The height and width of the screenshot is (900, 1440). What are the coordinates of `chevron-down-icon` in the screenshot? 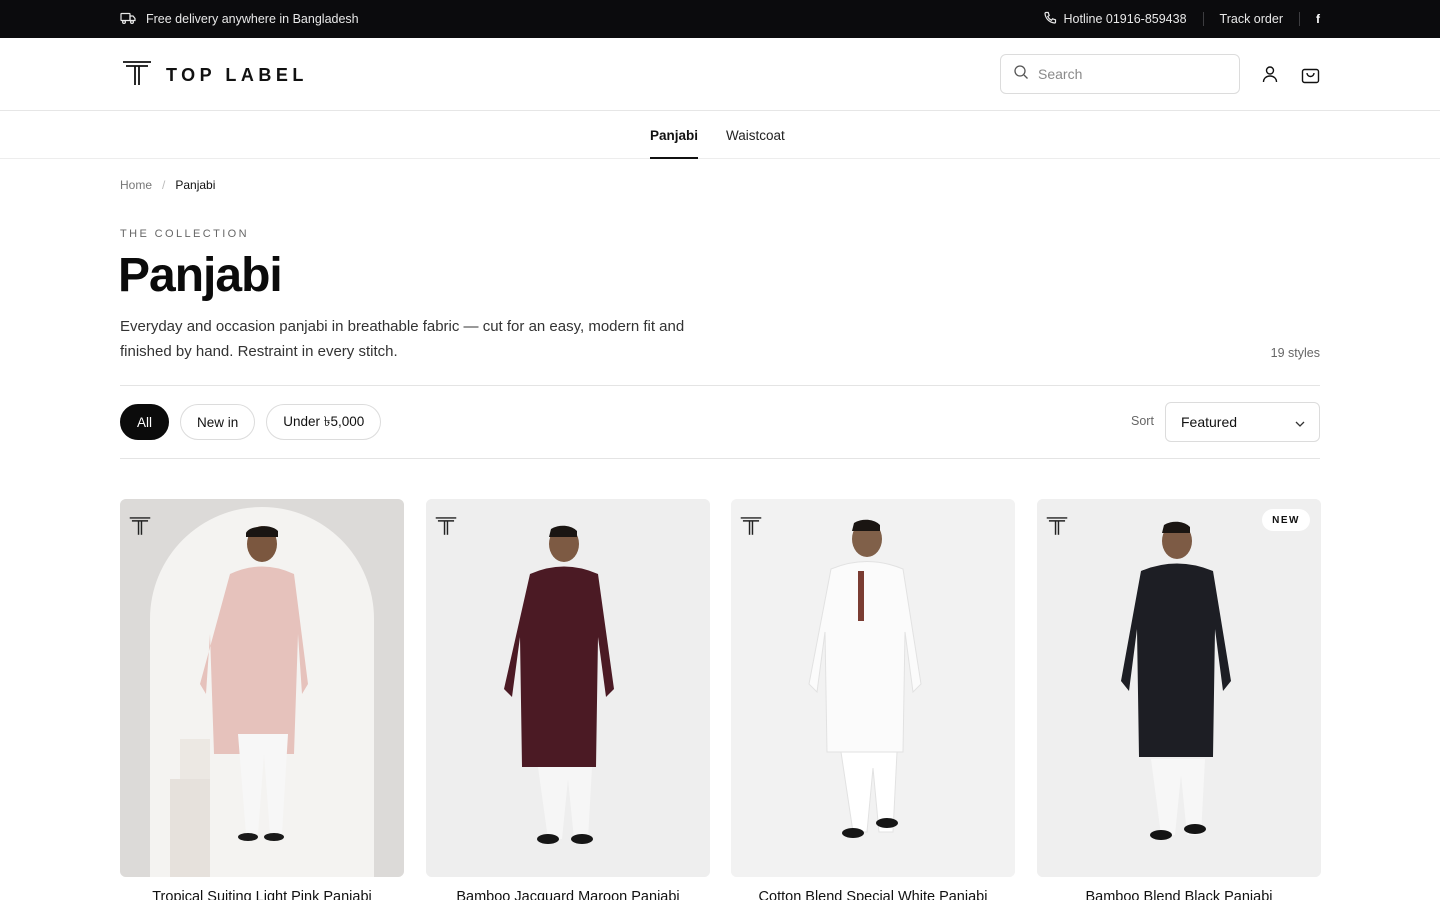 It's located at (1300, 422).